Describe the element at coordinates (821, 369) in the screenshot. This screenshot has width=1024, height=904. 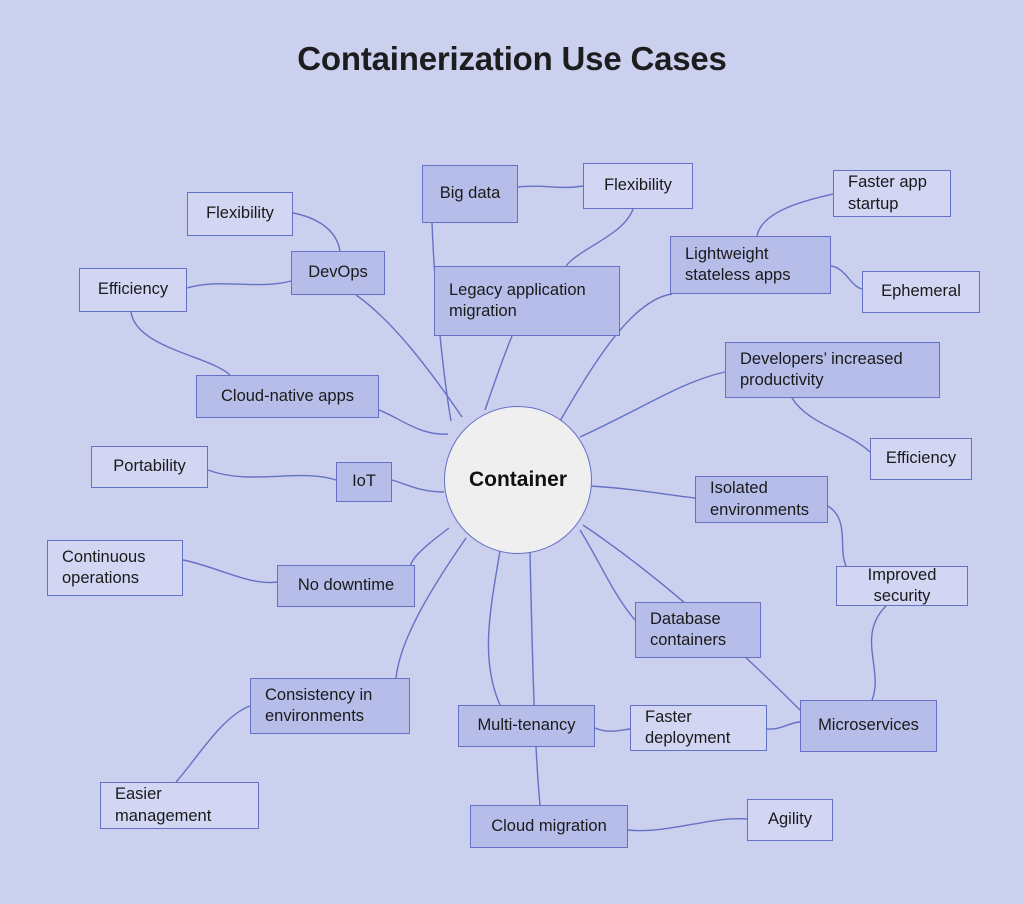
I see `node-label-developers-increased-productivity: Developers’ increased productivity` at that location.